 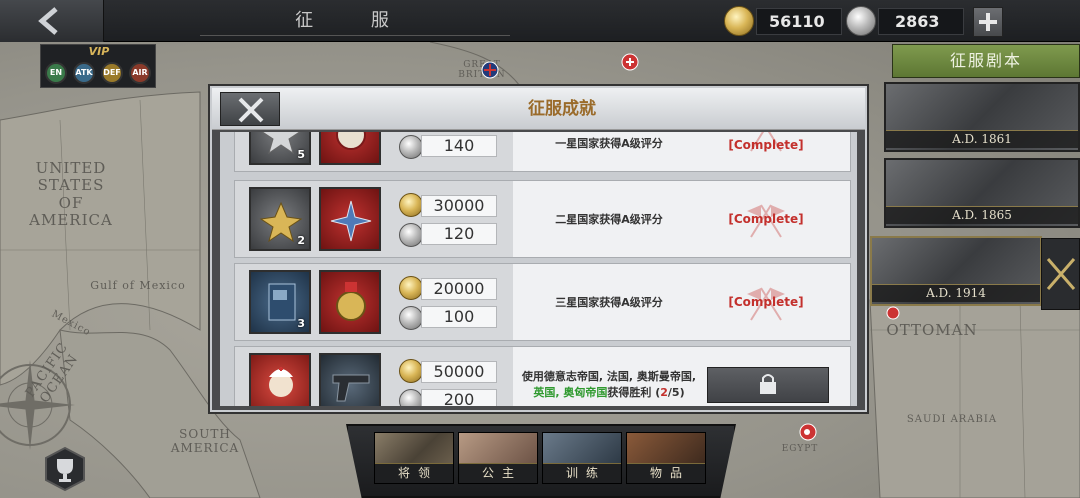 I want to click on silver-star-medal-tile: 5, so click(x=280, y=148).